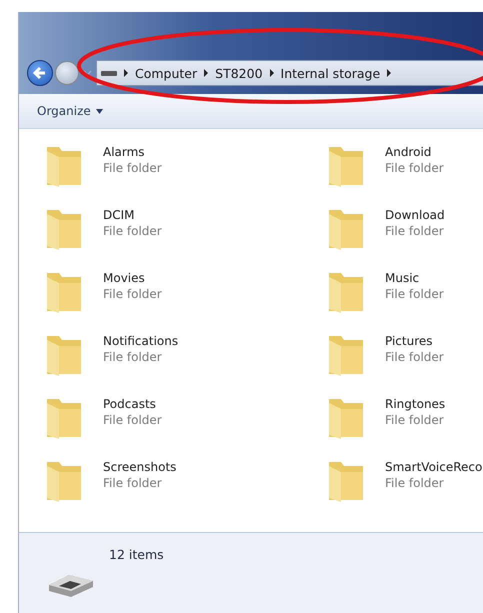 The height and width of the screenshot is (613, 483). Describe the element at coordinates (124, 278) in the screenshot. I see `folder-name: Movies` at that location.